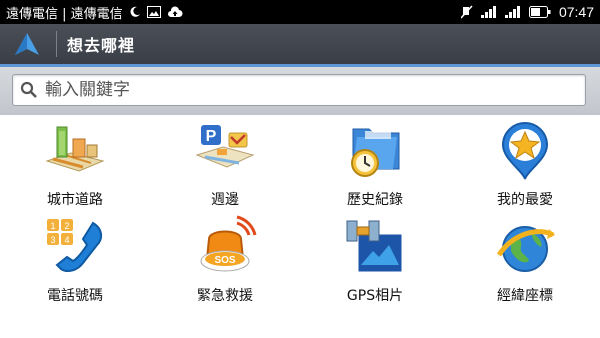 This screenshot has height=338, width=600. What do you see at coordinates (576, 12) in the screenshot?
I see `clock-text: 07:47` at bounding box center [576, 12].